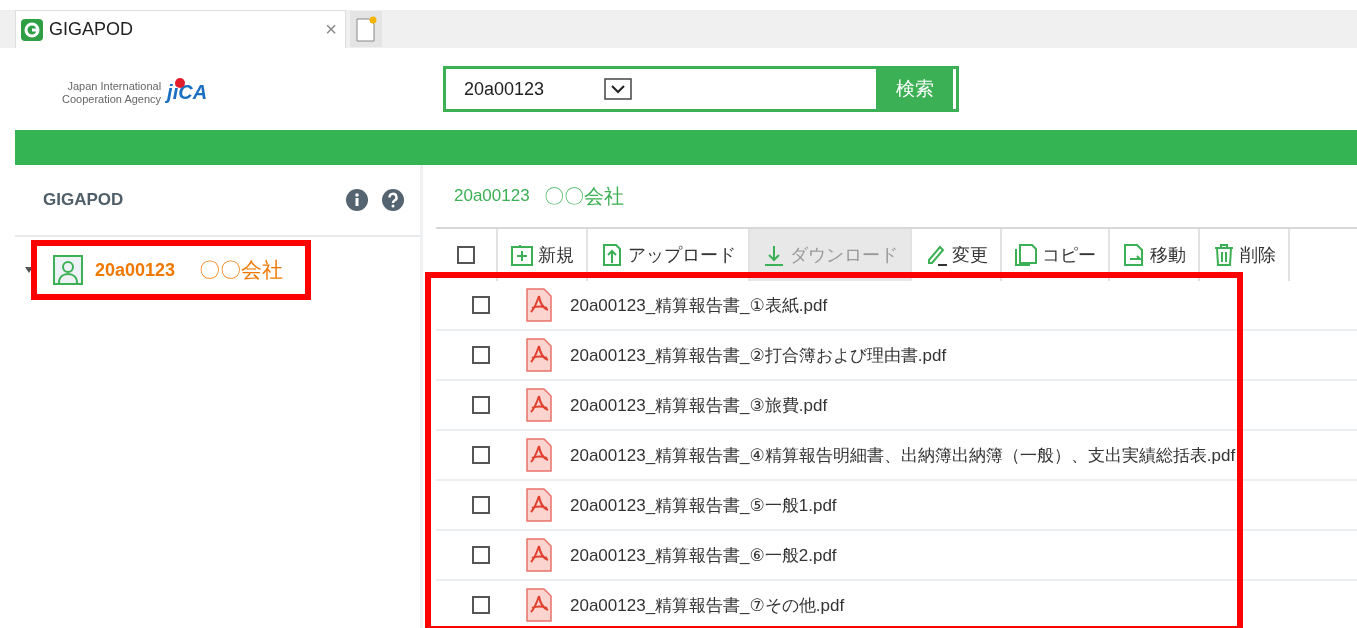 Image resolution: width=1357 pixels, height=628 pixels. What do you see at coordinates (84, 200) in the screenshot?
I see `sidebar-title: GIGAPOD` at bounding box center [84, 200].